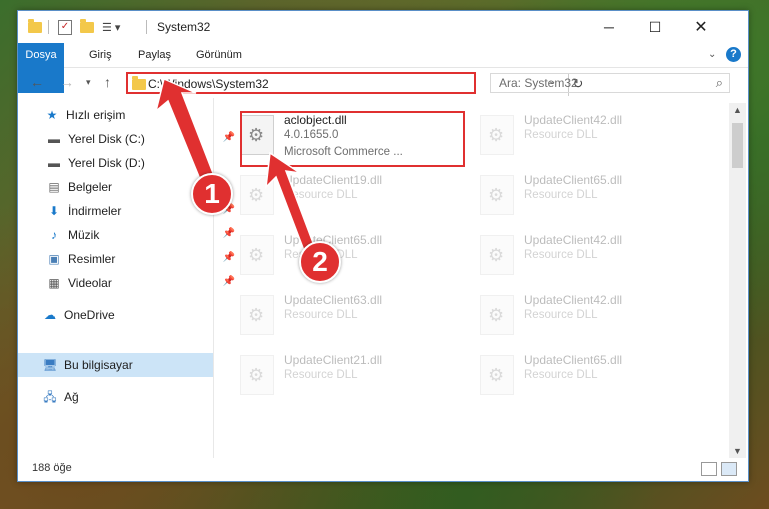  Describe the element at coordinates (212, 194) in the screenshot. I see `step-1-badge: 1` at that location.